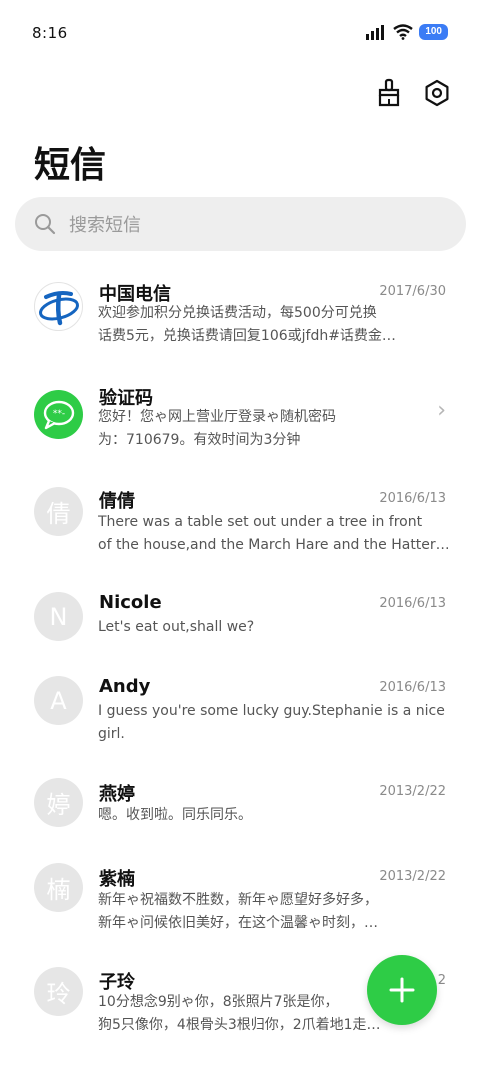 This screenshot has width=480, height=1067. Describe the element at coordinates (58, 511) in the screenshot. I see `avatar: 倩` at that location.